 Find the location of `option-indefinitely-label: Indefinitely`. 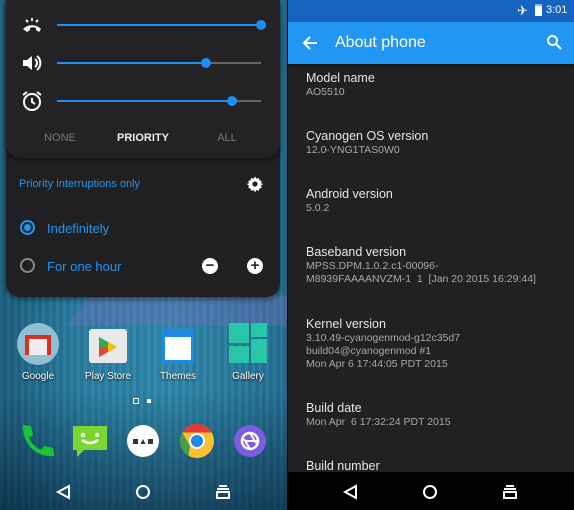

option-indefinitely-label: Indefinitely is located at coordinates (78, 228).